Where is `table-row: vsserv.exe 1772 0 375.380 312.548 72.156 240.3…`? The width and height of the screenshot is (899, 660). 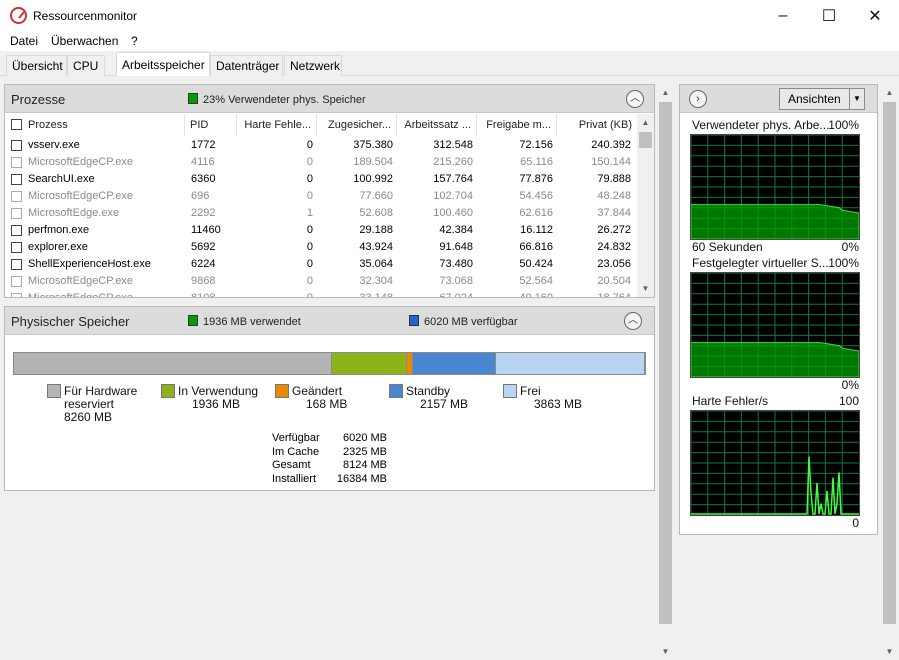 table-row: vsserv.exe 1772 0 375.380 312.548 72.156 240.3… is located at coordinates (320, 145).